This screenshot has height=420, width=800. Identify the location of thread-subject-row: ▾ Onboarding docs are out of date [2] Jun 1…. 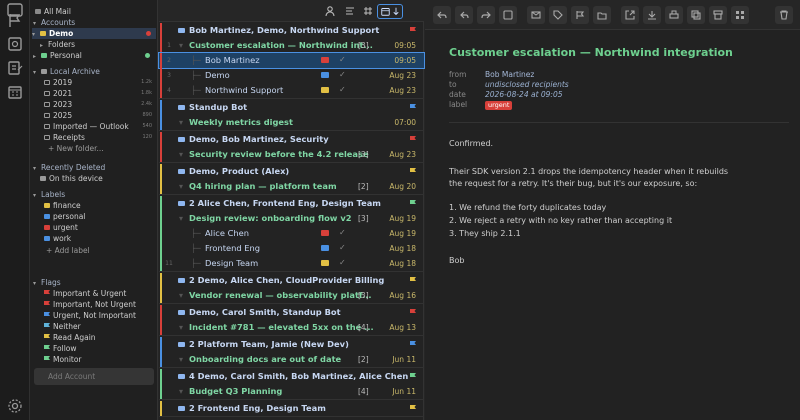
(291, 359).